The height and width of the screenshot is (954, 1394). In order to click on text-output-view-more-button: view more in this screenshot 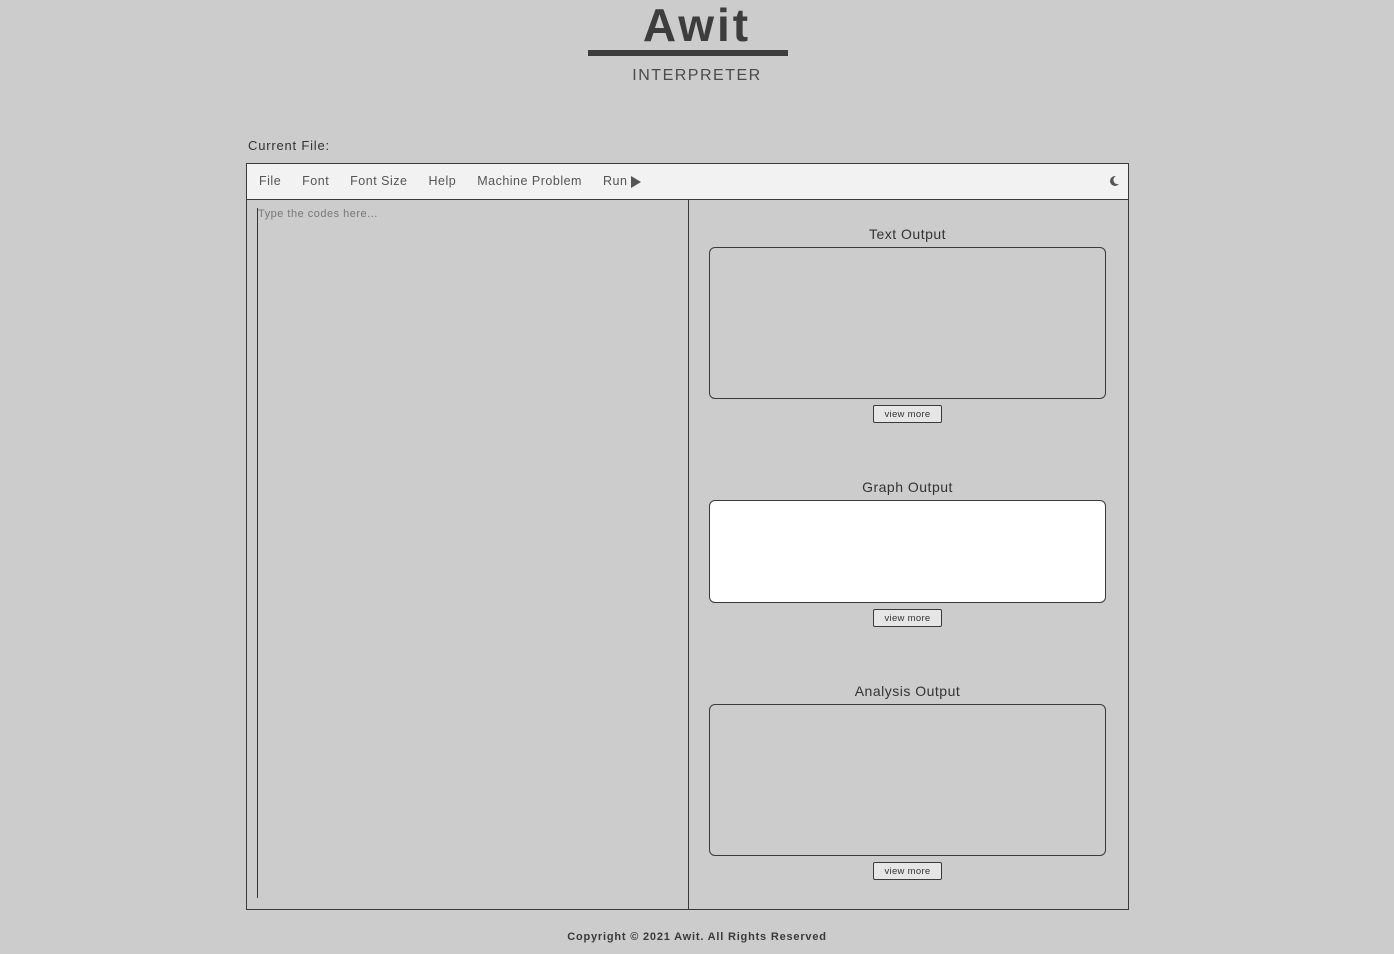, I will do `click(907, 414)`.